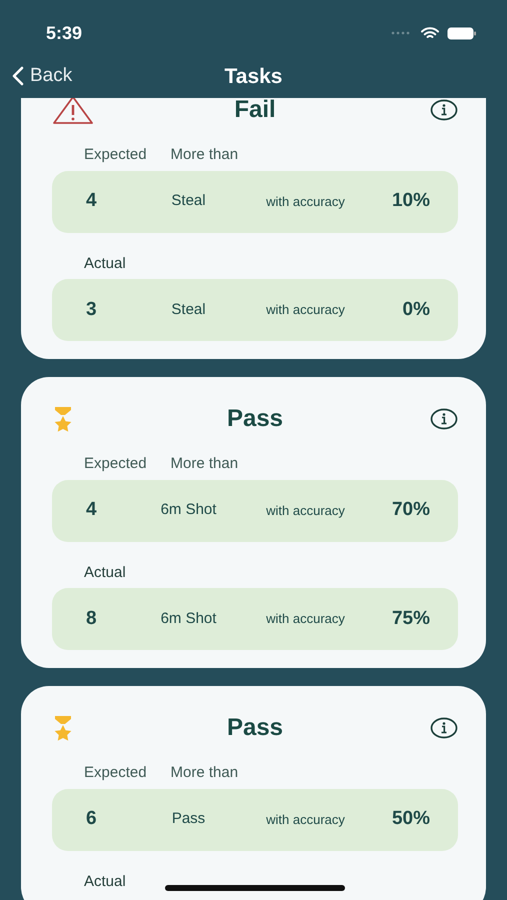 The width and height of the screenshot is (507, 900). I want to click on skill-name: Pass, so click(188, 819).